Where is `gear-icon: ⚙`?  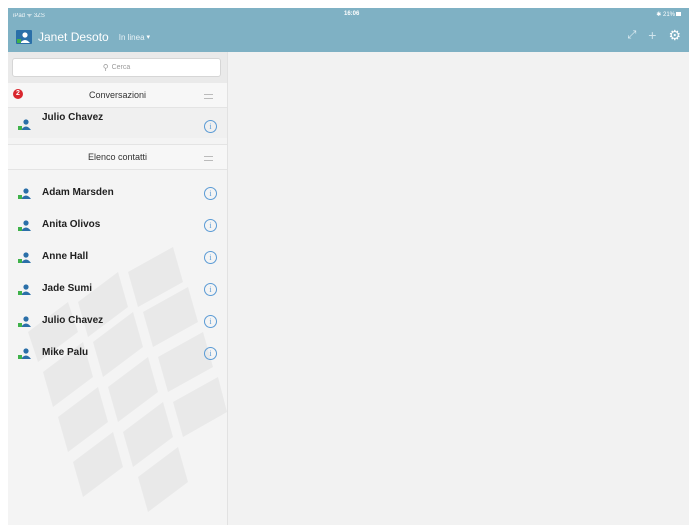
gear-icon: ⚙ is located at coordinates (674, 35).